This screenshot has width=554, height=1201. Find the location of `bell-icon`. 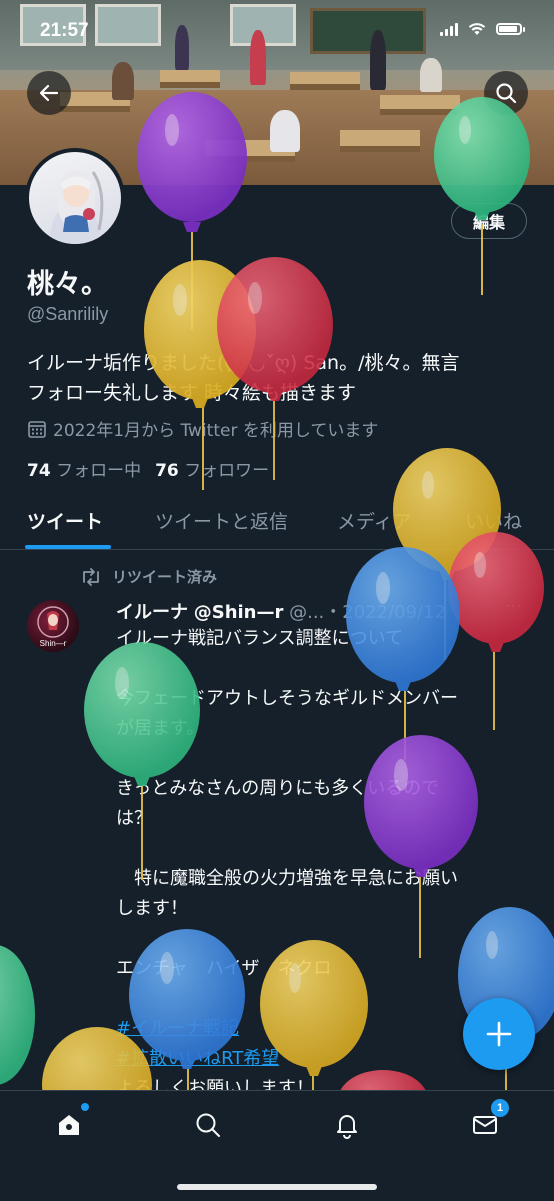

bell-icon is located at coordinates (347, 1127).